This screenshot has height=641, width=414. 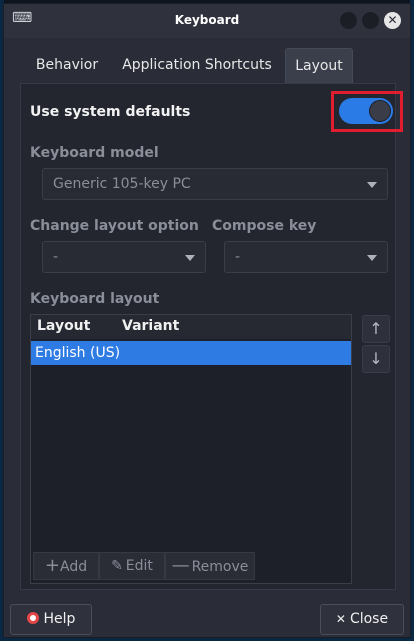 I want to click on plus-icon: +, so click(x=52, y=565).